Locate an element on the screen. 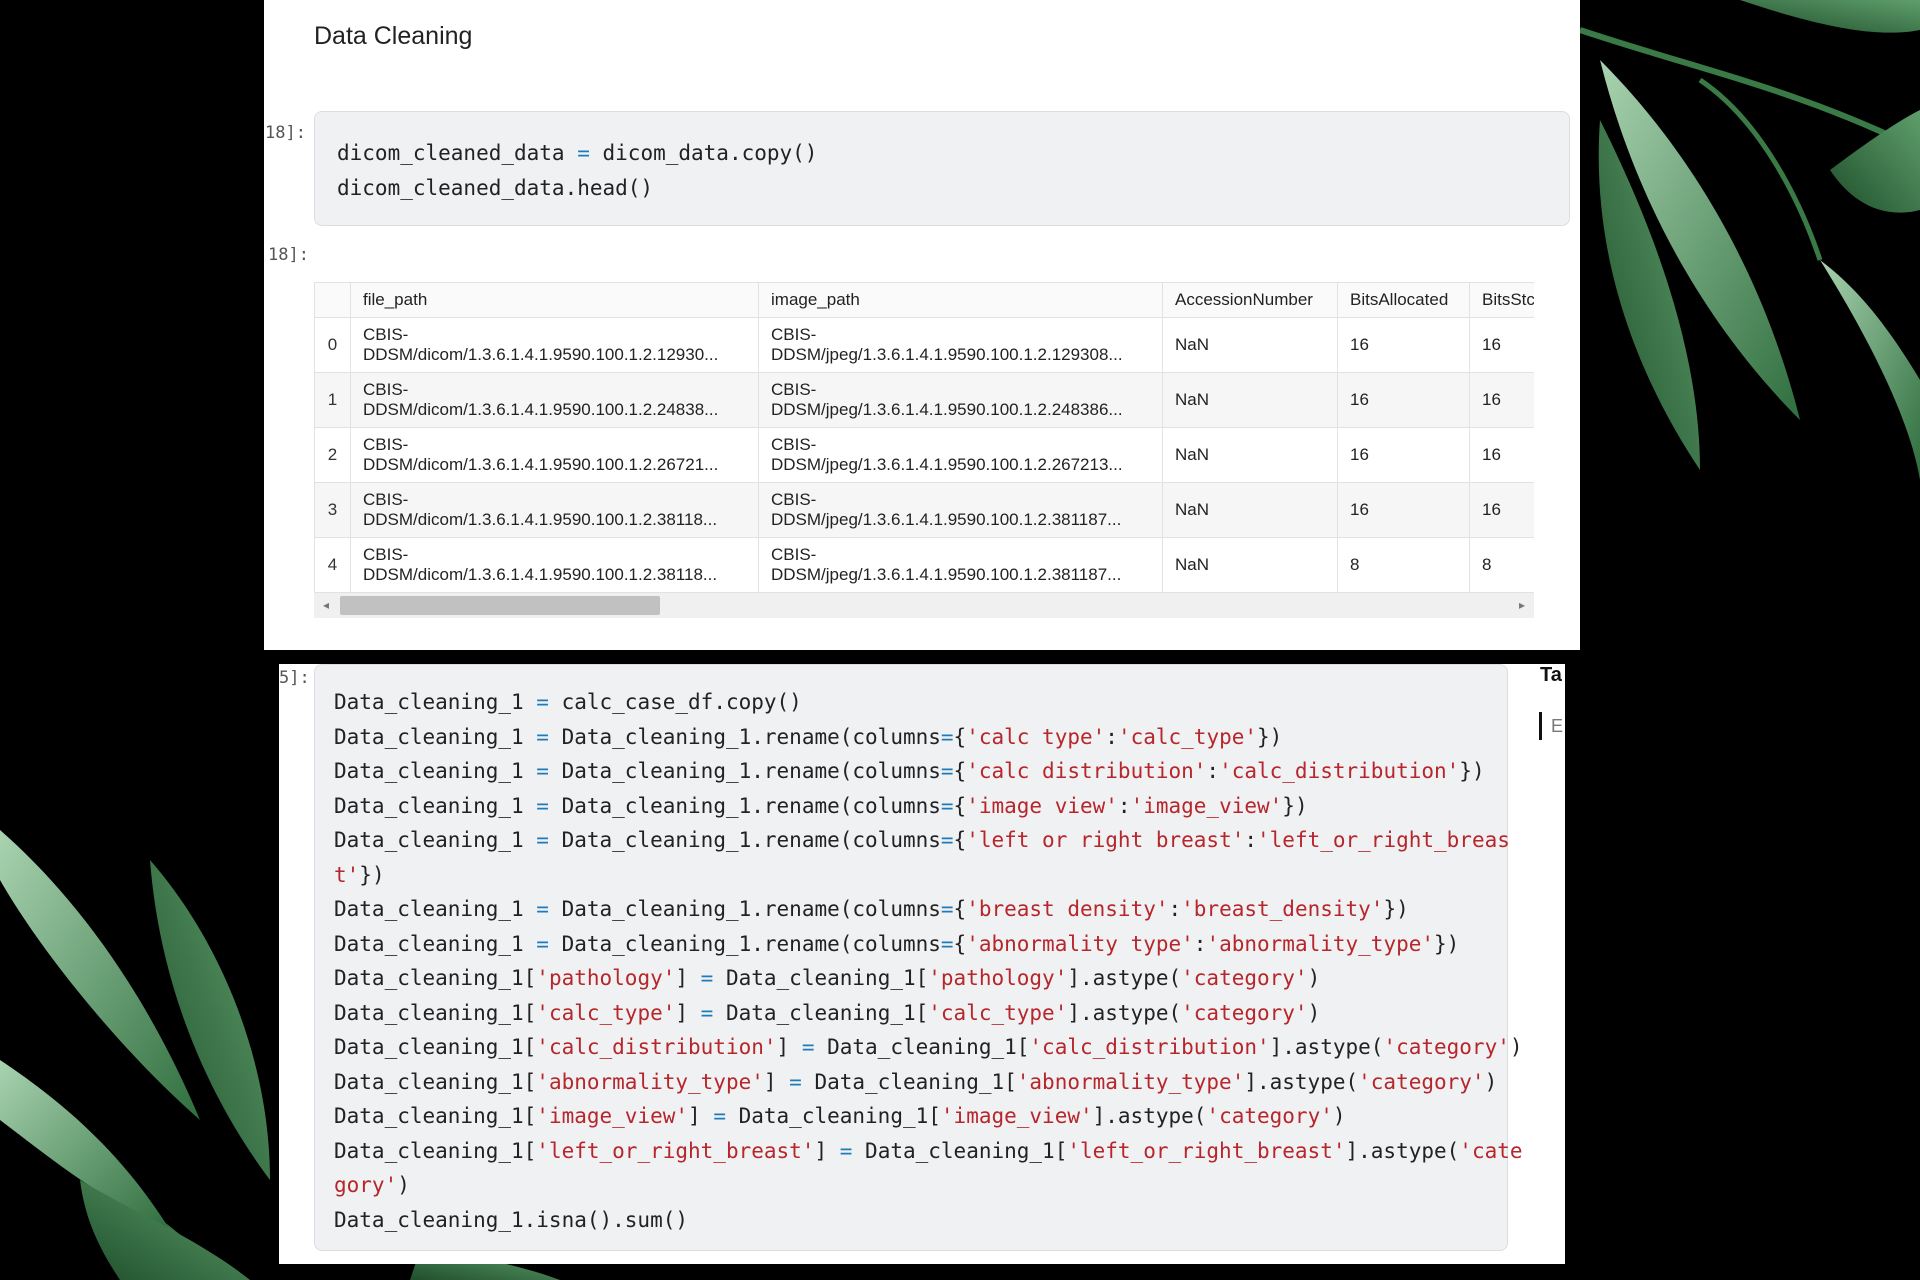  row-index: 3 is located at coordinates (332, 510).